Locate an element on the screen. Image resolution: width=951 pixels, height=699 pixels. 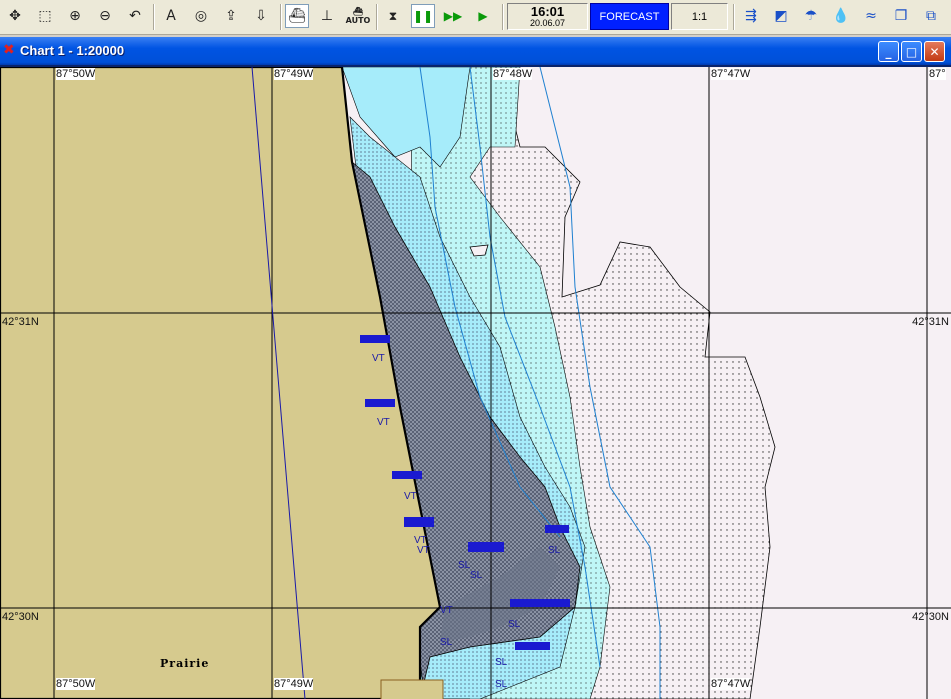
chart-window-icon: ✖ is located at coordinates (9, 50).